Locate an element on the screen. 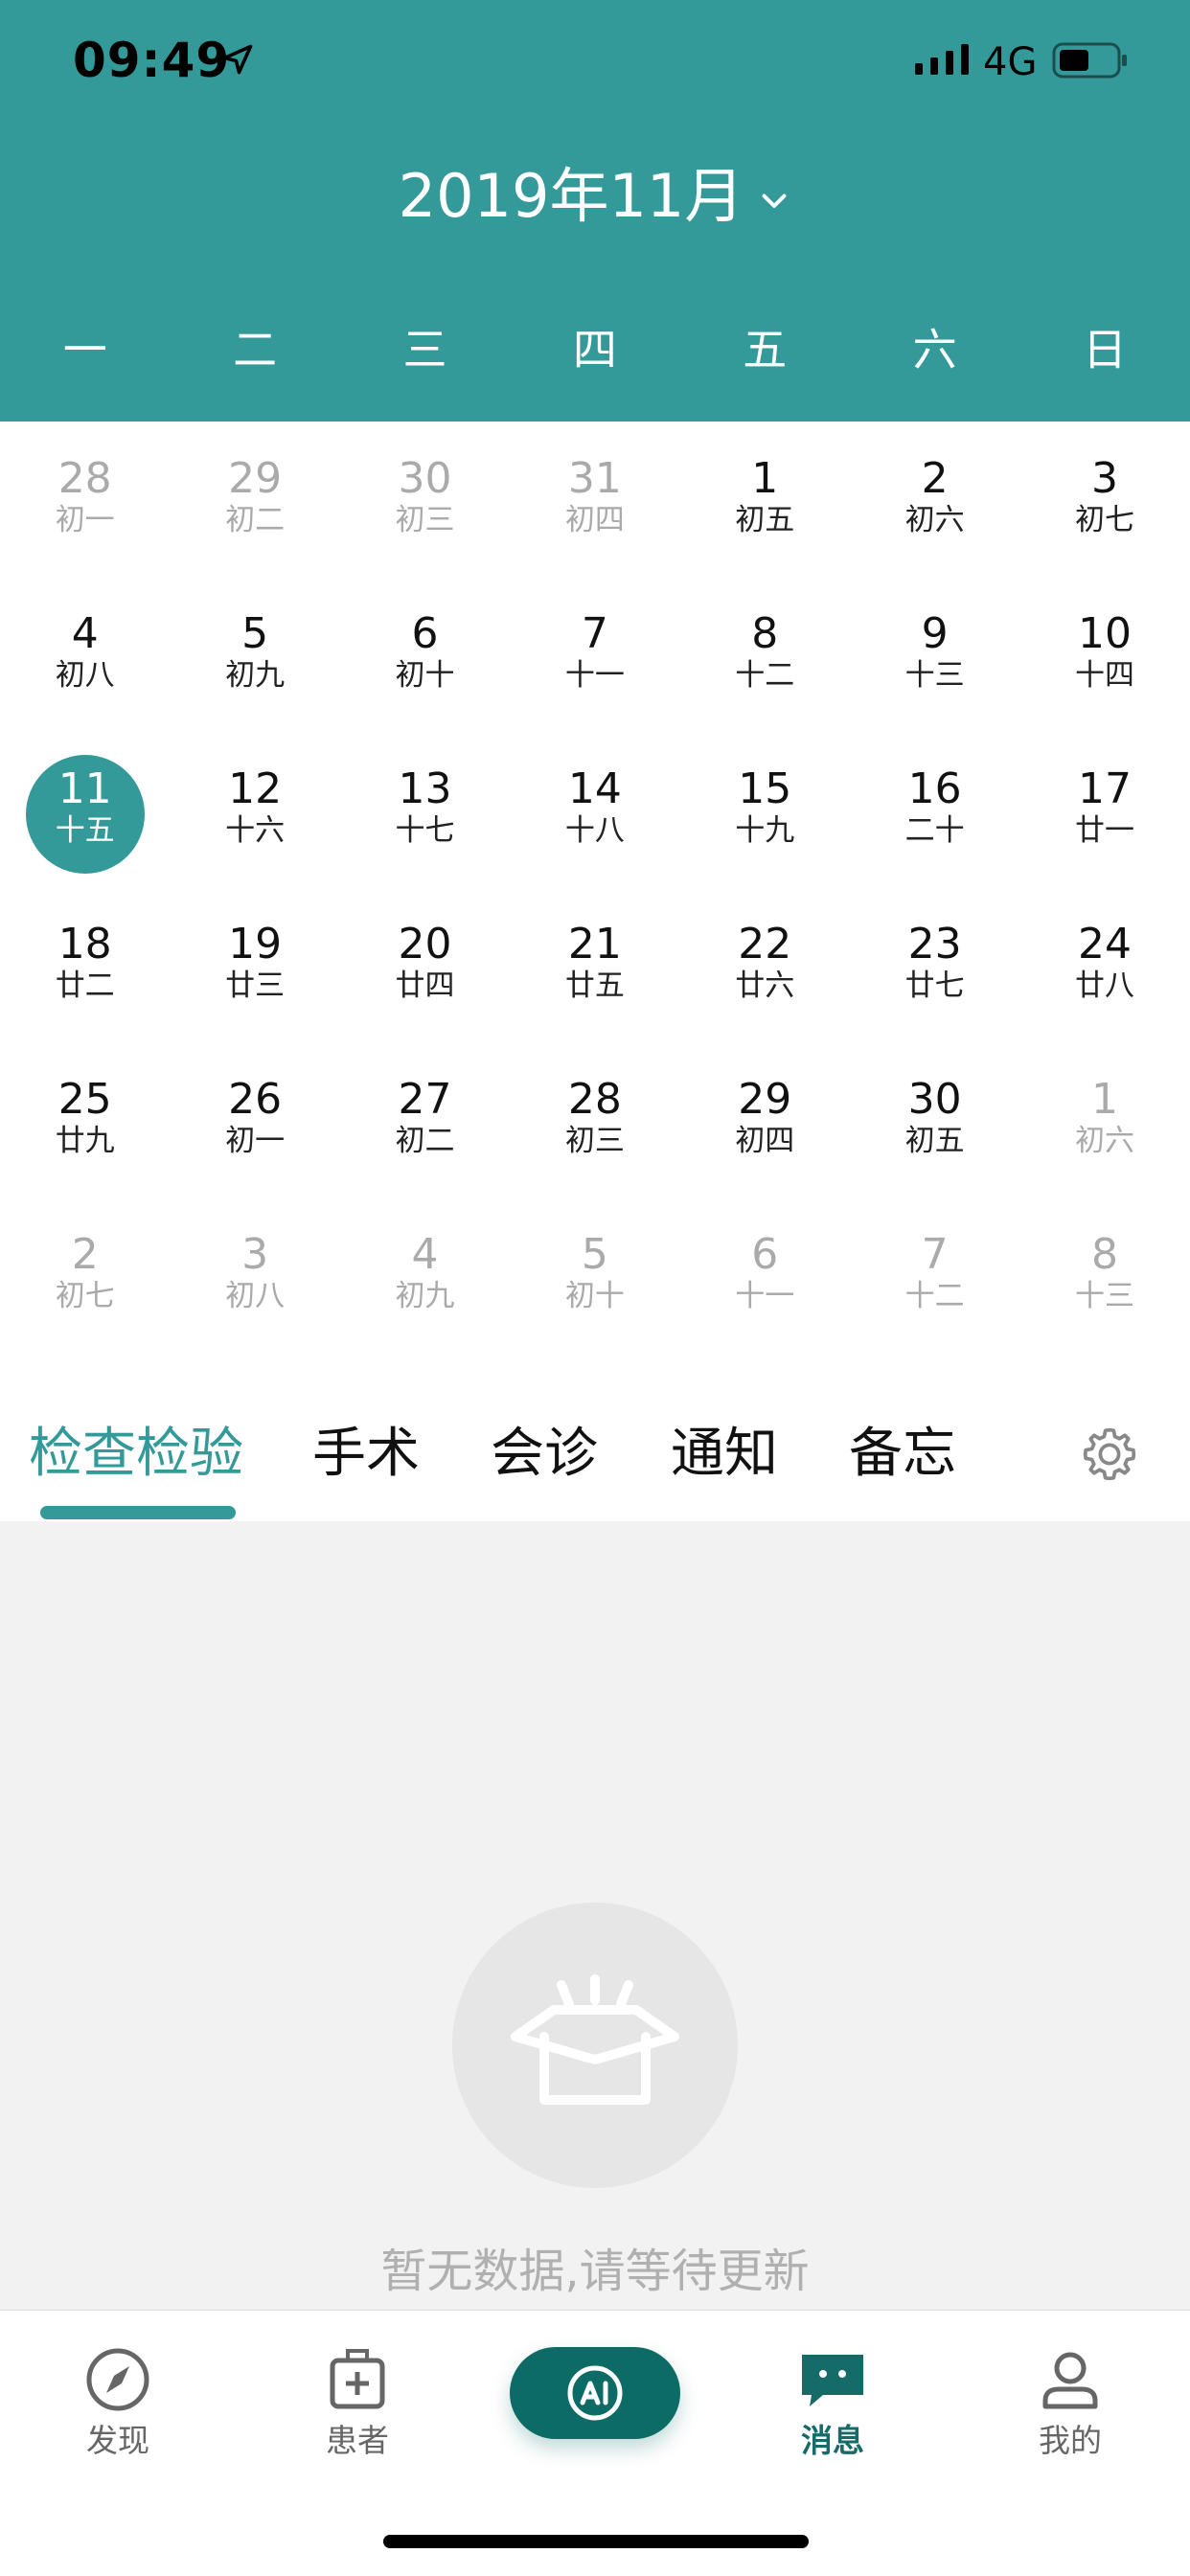 The height and width of the screenshot is (2576, 1190). day-number: 28 is located at coordinates (85, 478).